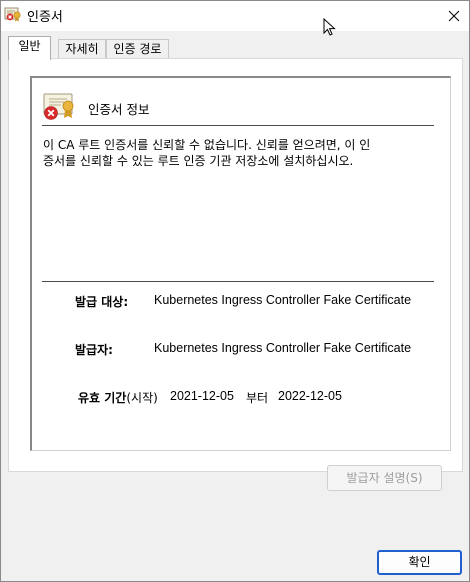 This screenshot has width=470, height=582. I want to click on validity-label: 유효 기간(시작), so click(118, 397).